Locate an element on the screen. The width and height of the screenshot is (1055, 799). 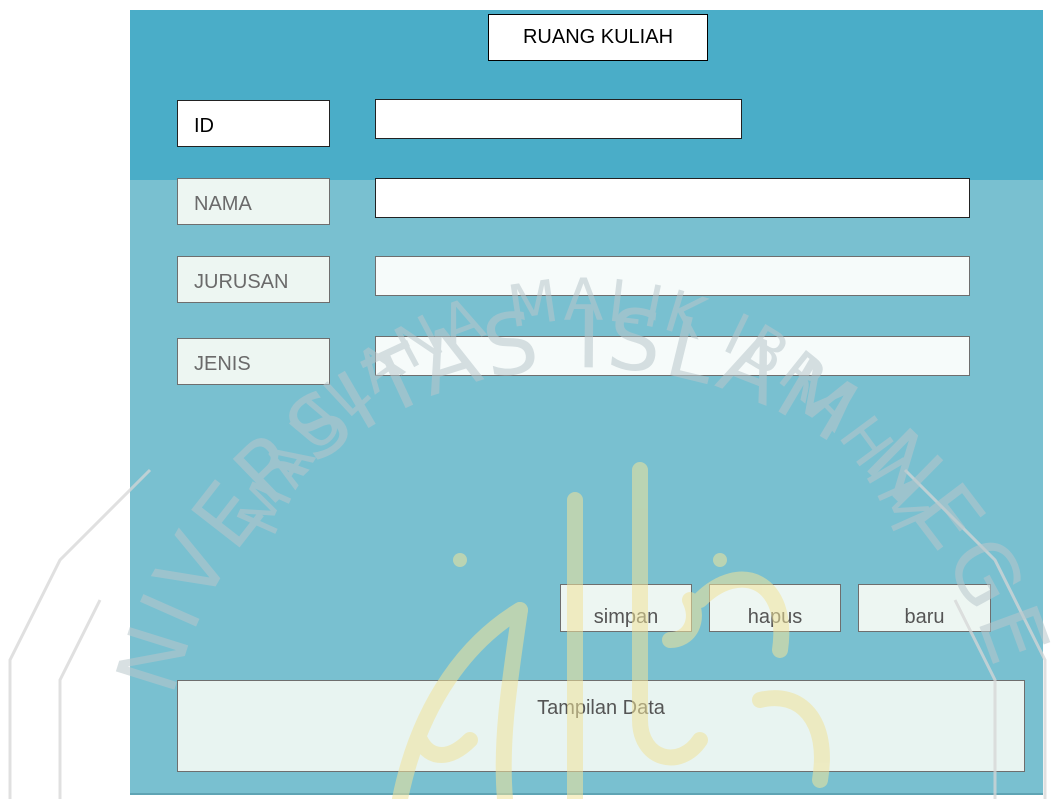
data-display-label: Tampilan Data is located at coordinates (601, 708).